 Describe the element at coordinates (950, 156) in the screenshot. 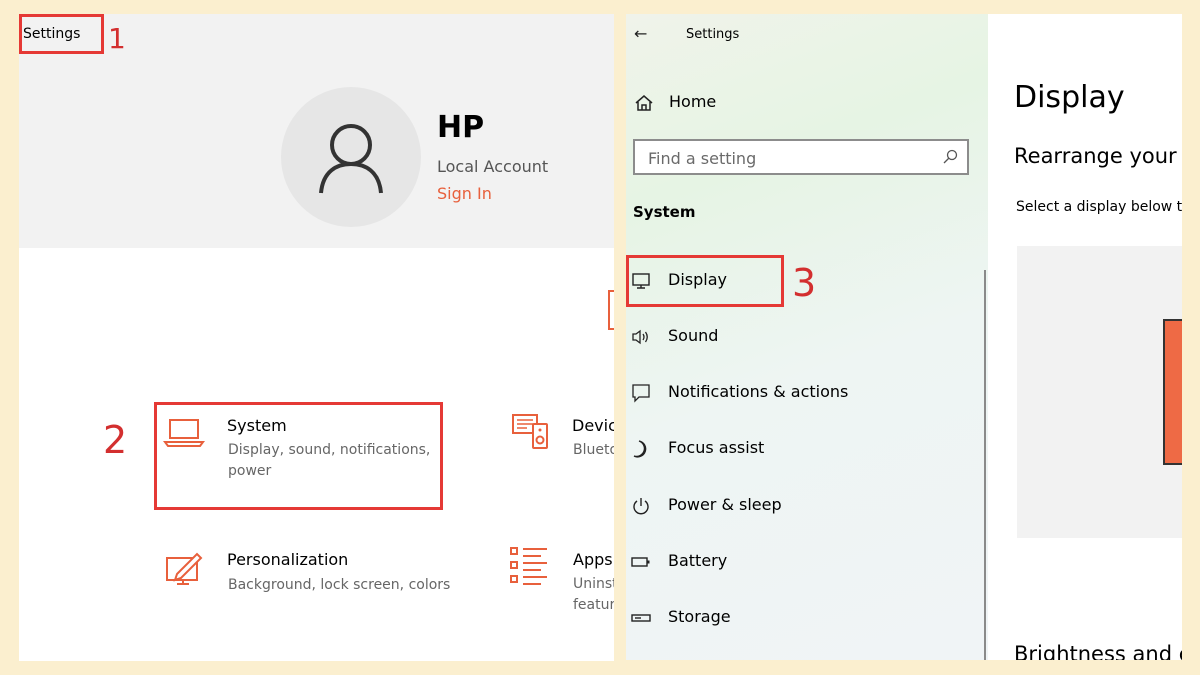

I see `search-icon` at that location.